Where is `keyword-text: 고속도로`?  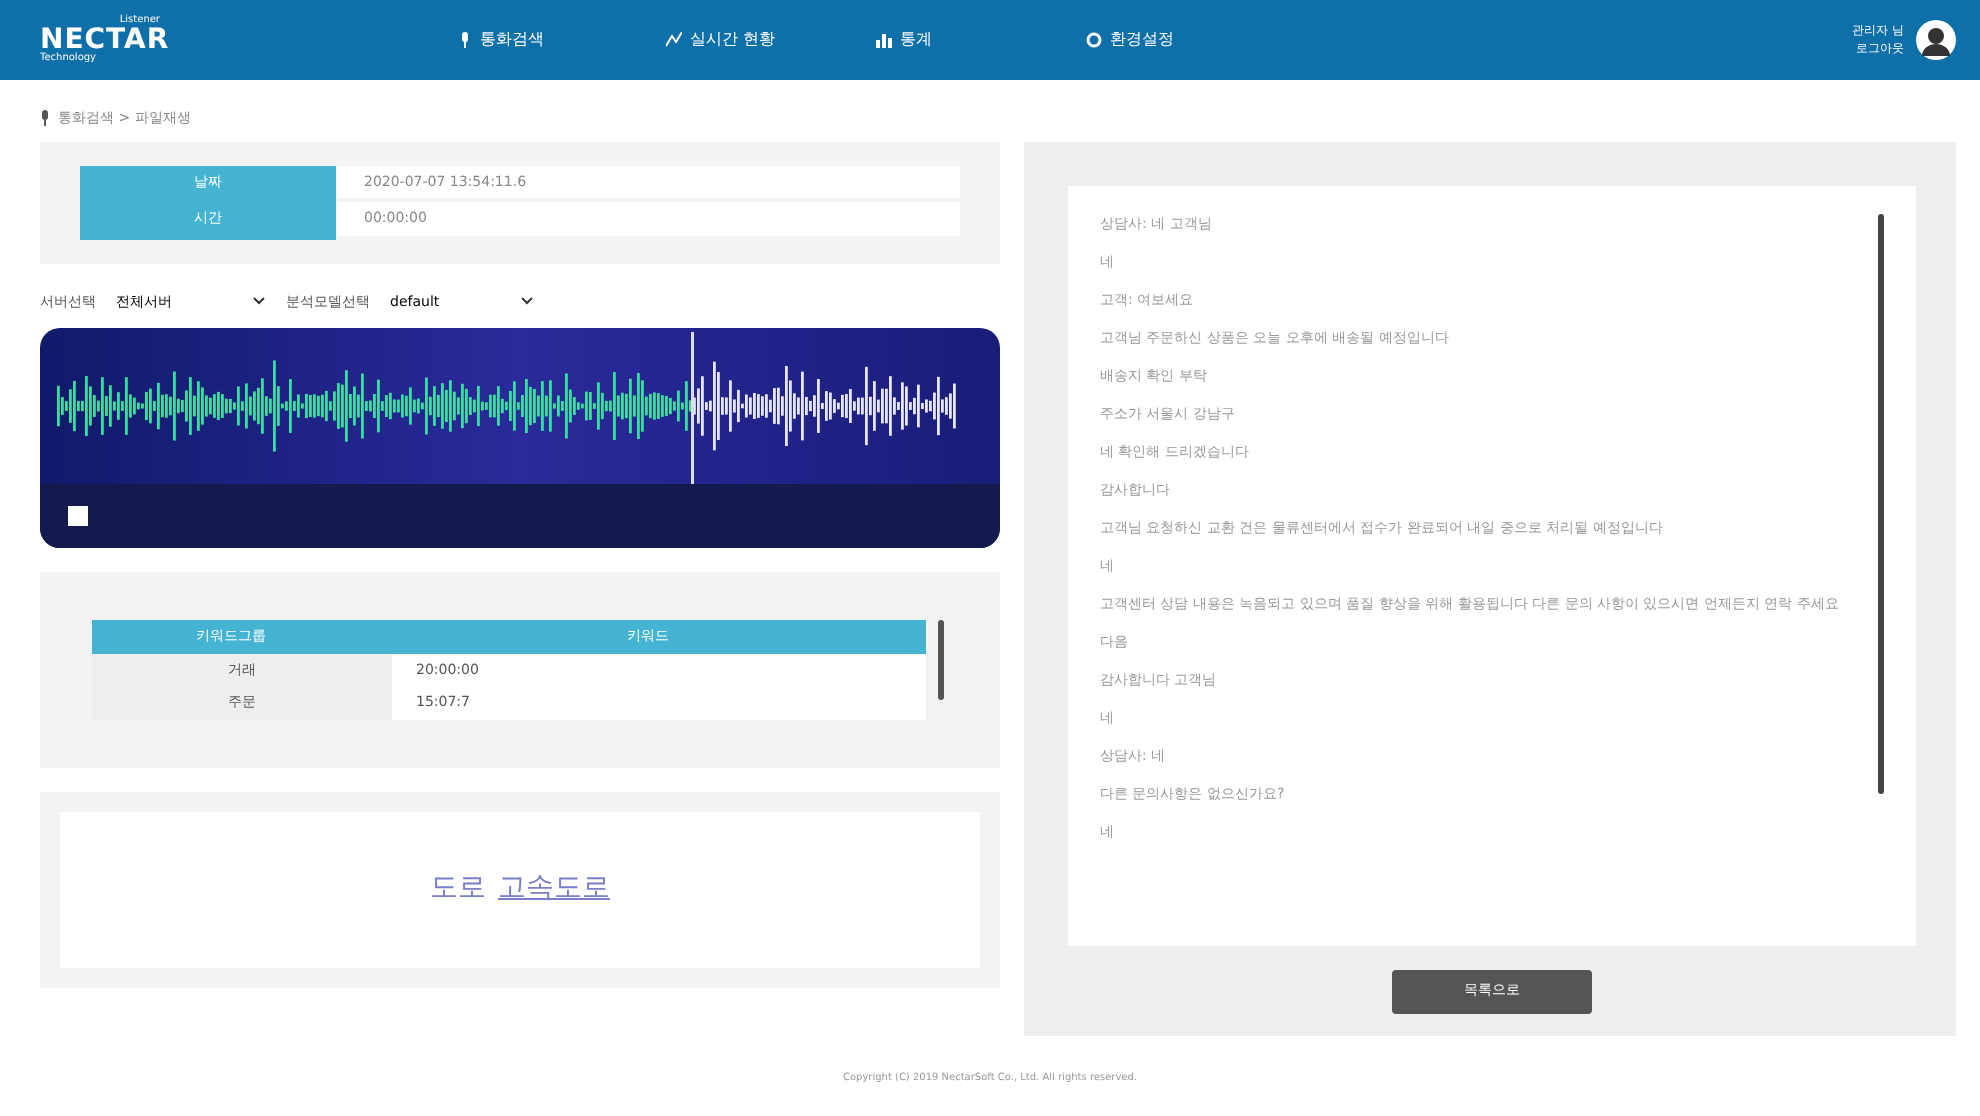 keyword-text: 고속도로 is located at coordinates (554, 889).